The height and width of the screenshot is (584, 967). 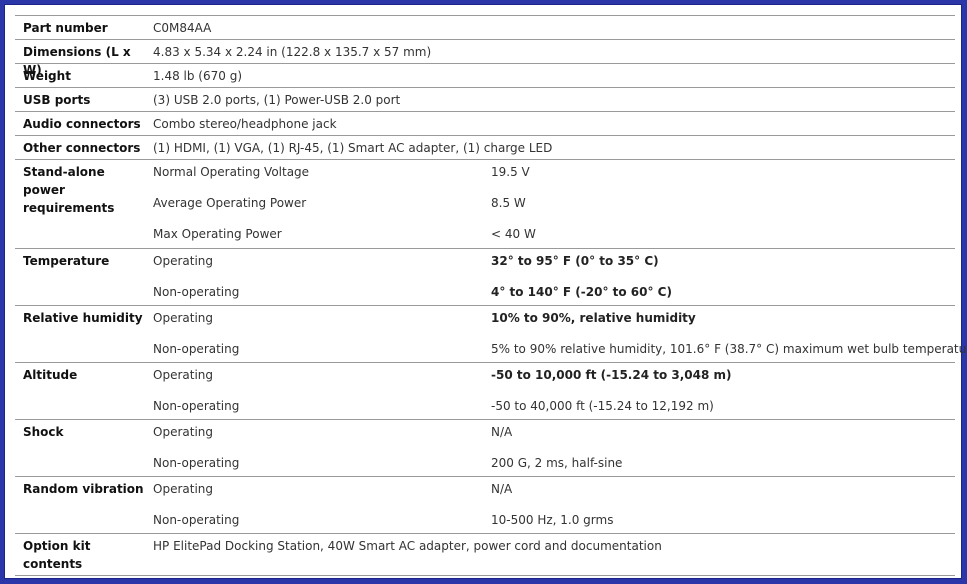 What do you see at coordinates (231, 172) in the screenshot?
I see `power-sub-label: Normal Operating Voltage` at bounding box center [231, 172].